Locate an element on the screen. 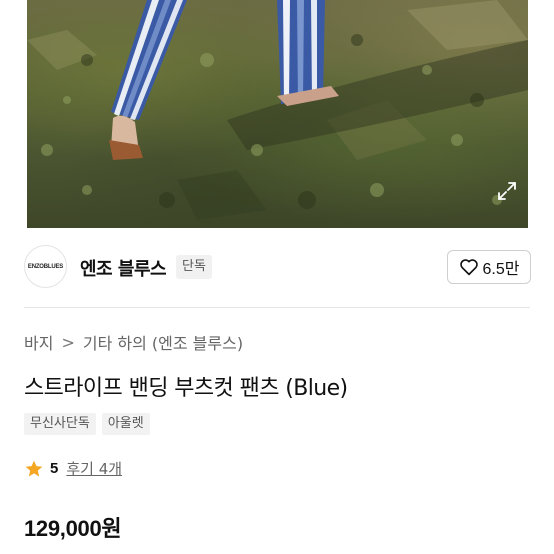 The width and height of the screenshot is (554, 554). divider is located at coordinates (277, 307).